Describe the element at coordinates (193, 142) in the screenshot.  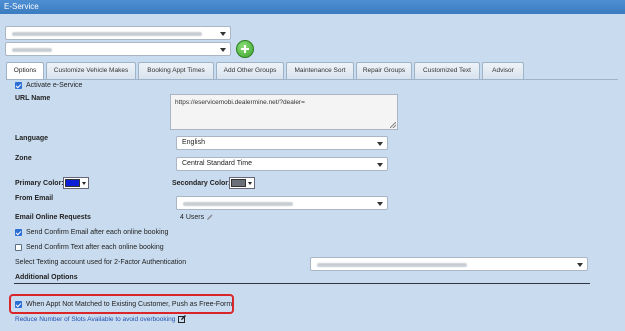
I see `language-value: English` at that location.